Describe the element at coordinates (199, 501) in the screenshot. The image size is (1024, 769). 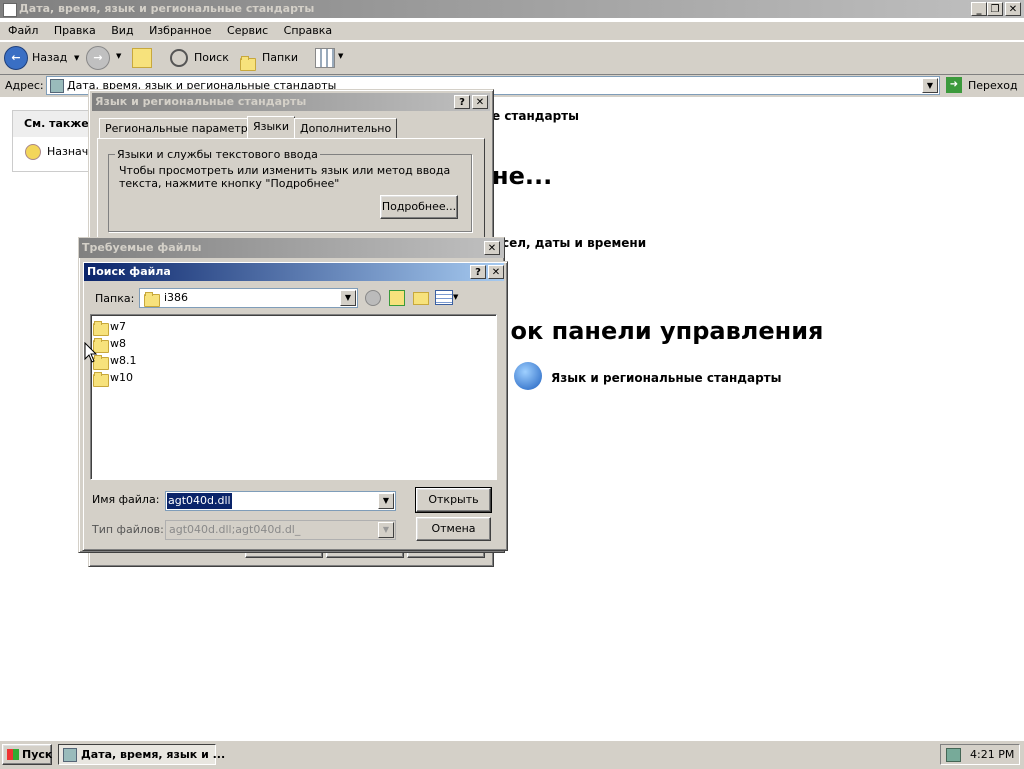
I see `filename-value: agt040d.dll` at that location.